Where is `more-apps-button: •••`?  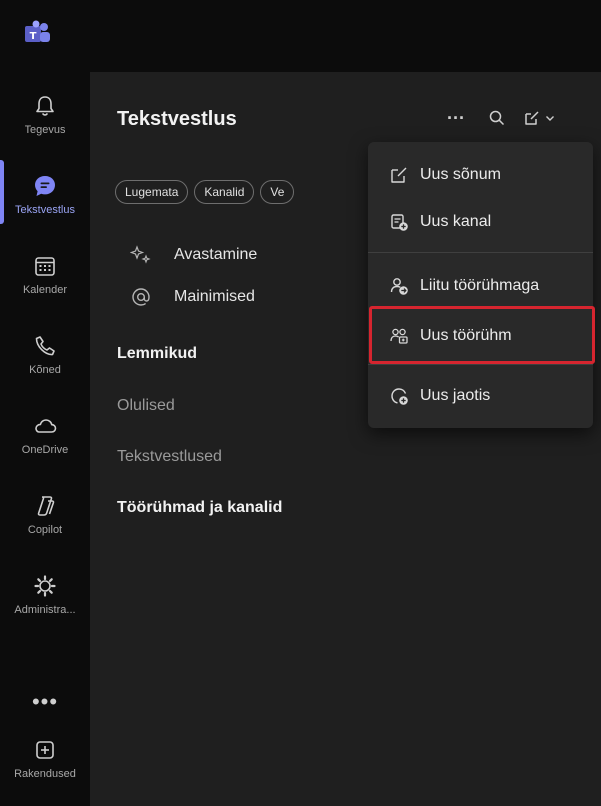 more-apps-button: ••• is located at coordinates (45, 702).